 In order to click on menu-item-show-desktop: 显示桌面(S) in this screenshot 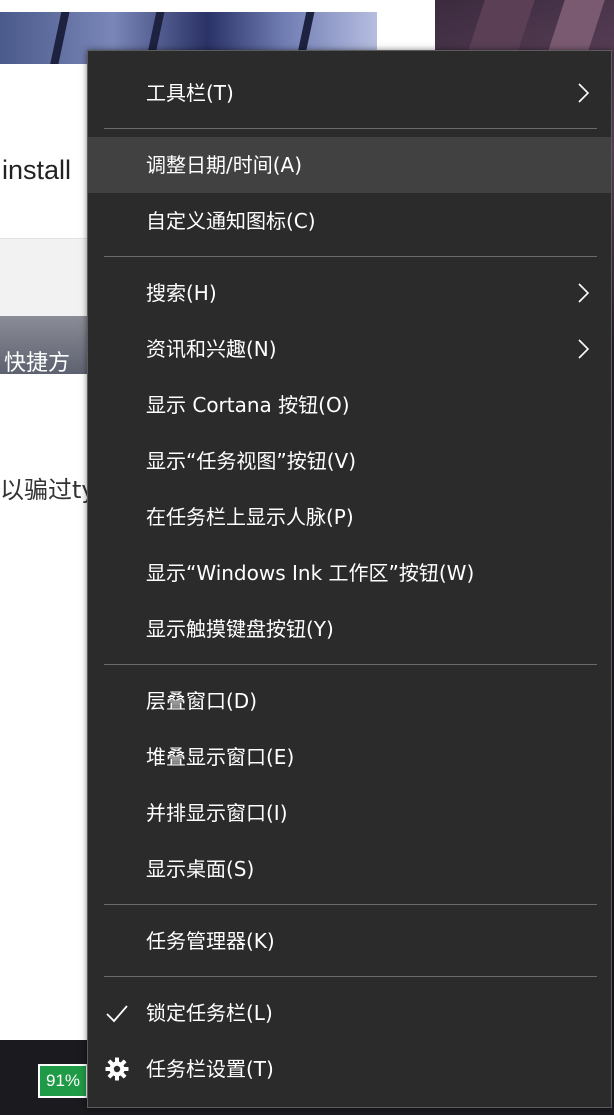, I will do `click(349, 869)`.